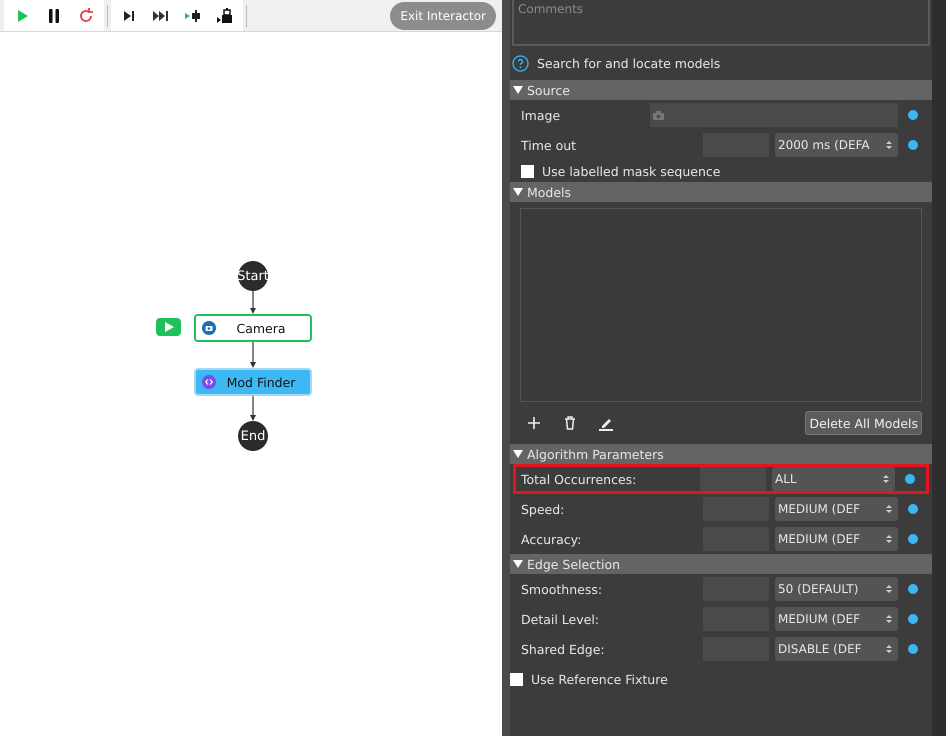  I want to click on section-header: Models, so click(721, 192).